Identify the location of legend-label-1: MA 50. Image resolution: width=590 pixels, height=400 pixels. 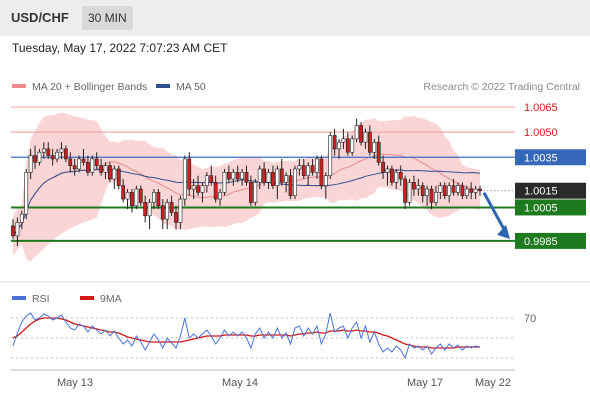
(191, 87).